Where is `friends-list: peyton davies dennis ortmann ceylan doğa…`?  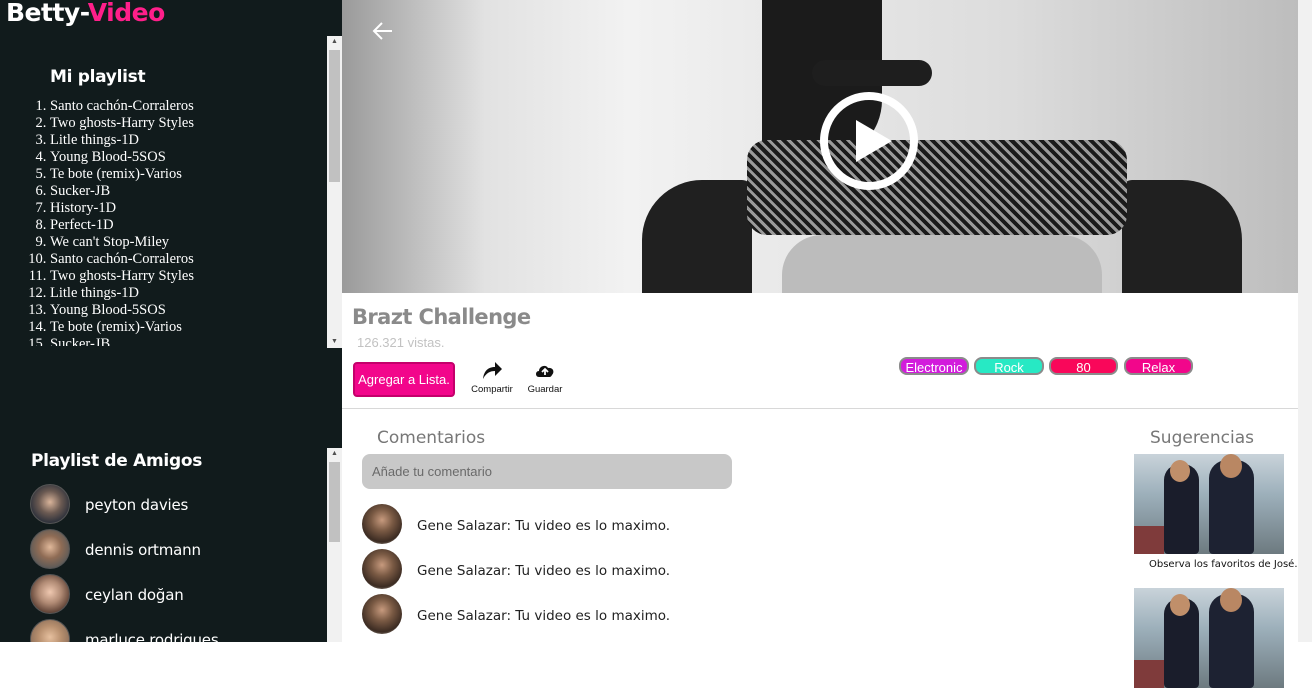
friends-list: peyton davies dennis ortmann ceylan doğa… is located at coordinates (175, 562).